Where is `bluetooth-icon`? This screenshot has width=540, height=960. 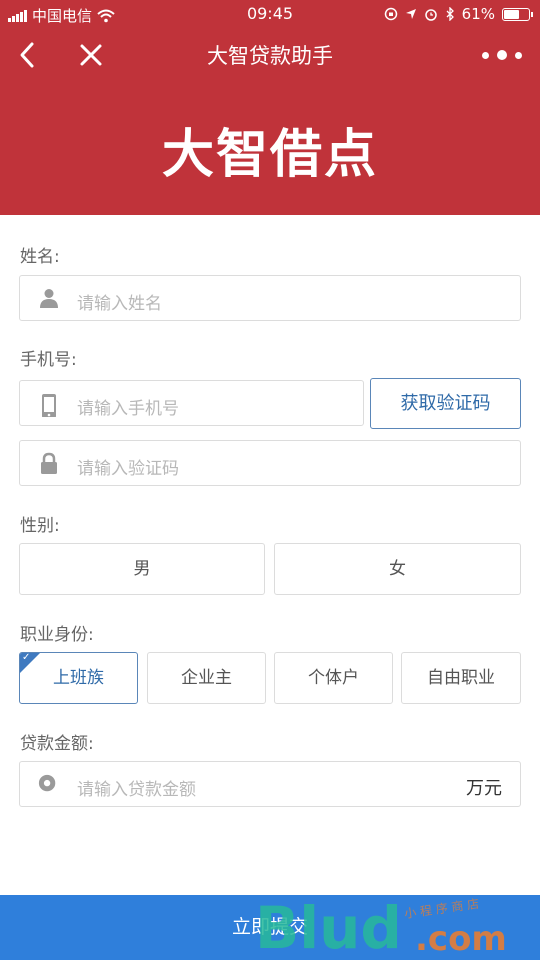
bluetooth-icon is located at coordinates (450, 14).